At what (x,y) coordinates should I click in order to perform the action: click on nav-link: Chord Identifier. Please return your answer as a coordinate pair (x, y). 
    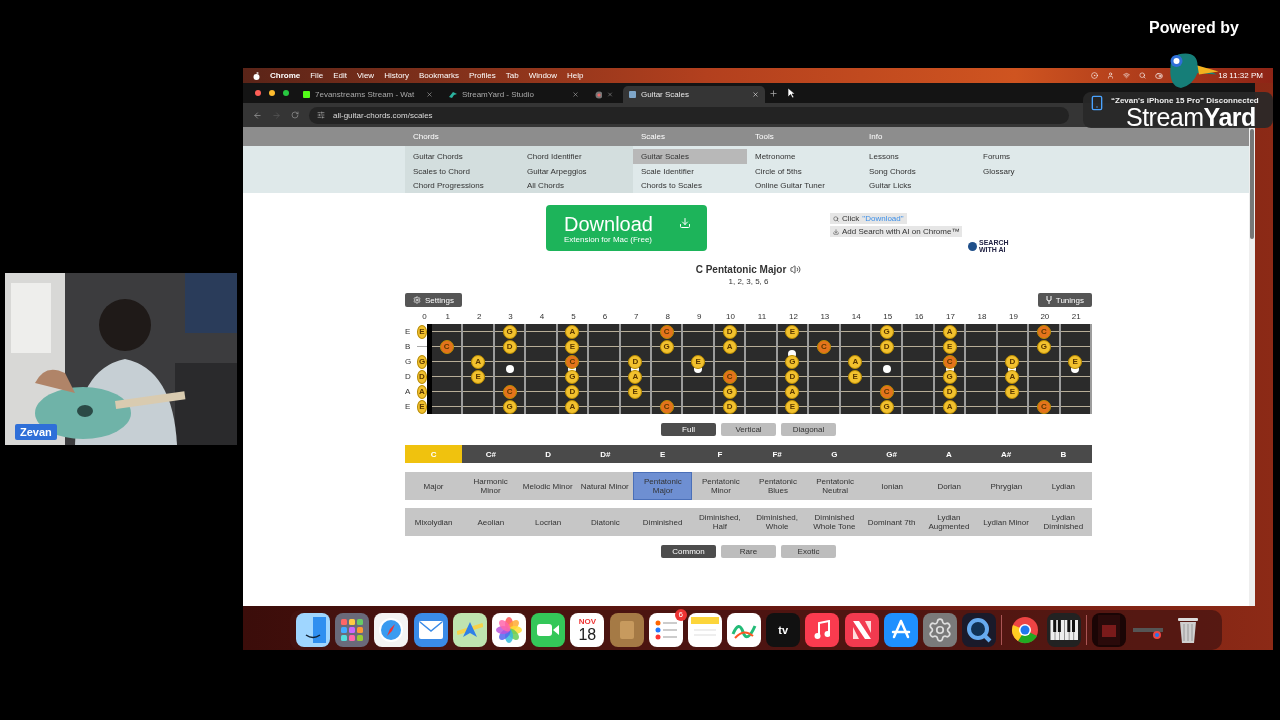
    Looking at the image, I should click on (576, 156).